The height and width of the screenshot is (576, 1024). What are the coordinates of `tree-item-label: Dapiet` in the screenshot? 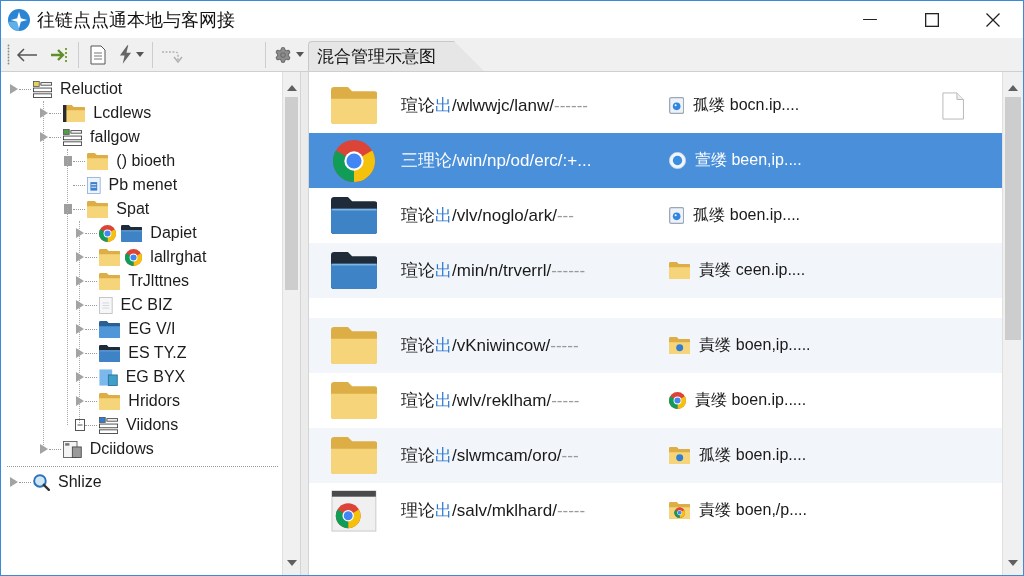 It's located at (173, 233).